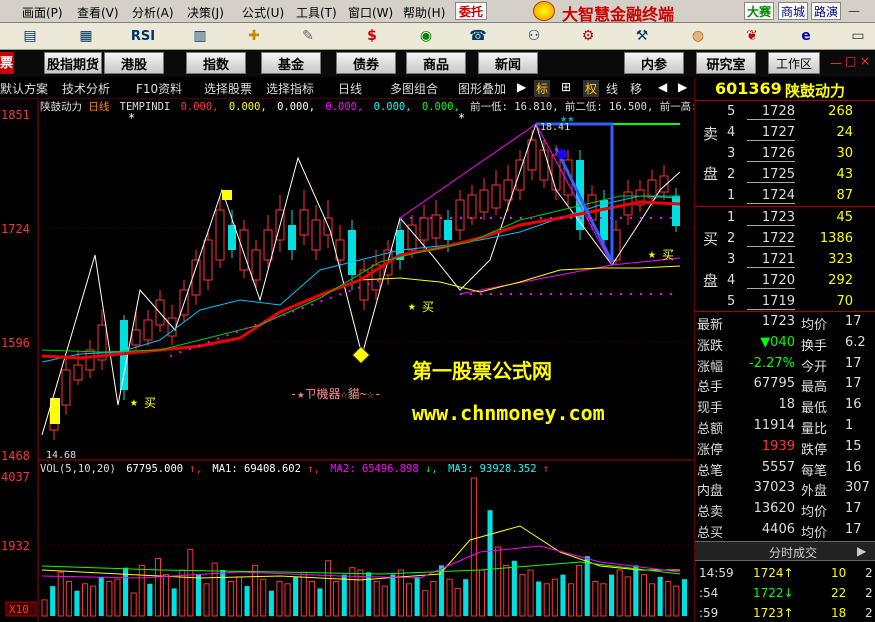 This screenshot has width=875, height=622. What do you see at coordinates (73, 63) in the screenshot?
I see `tab-stock-futures: 股指期货` at bounding box center [73, 63].